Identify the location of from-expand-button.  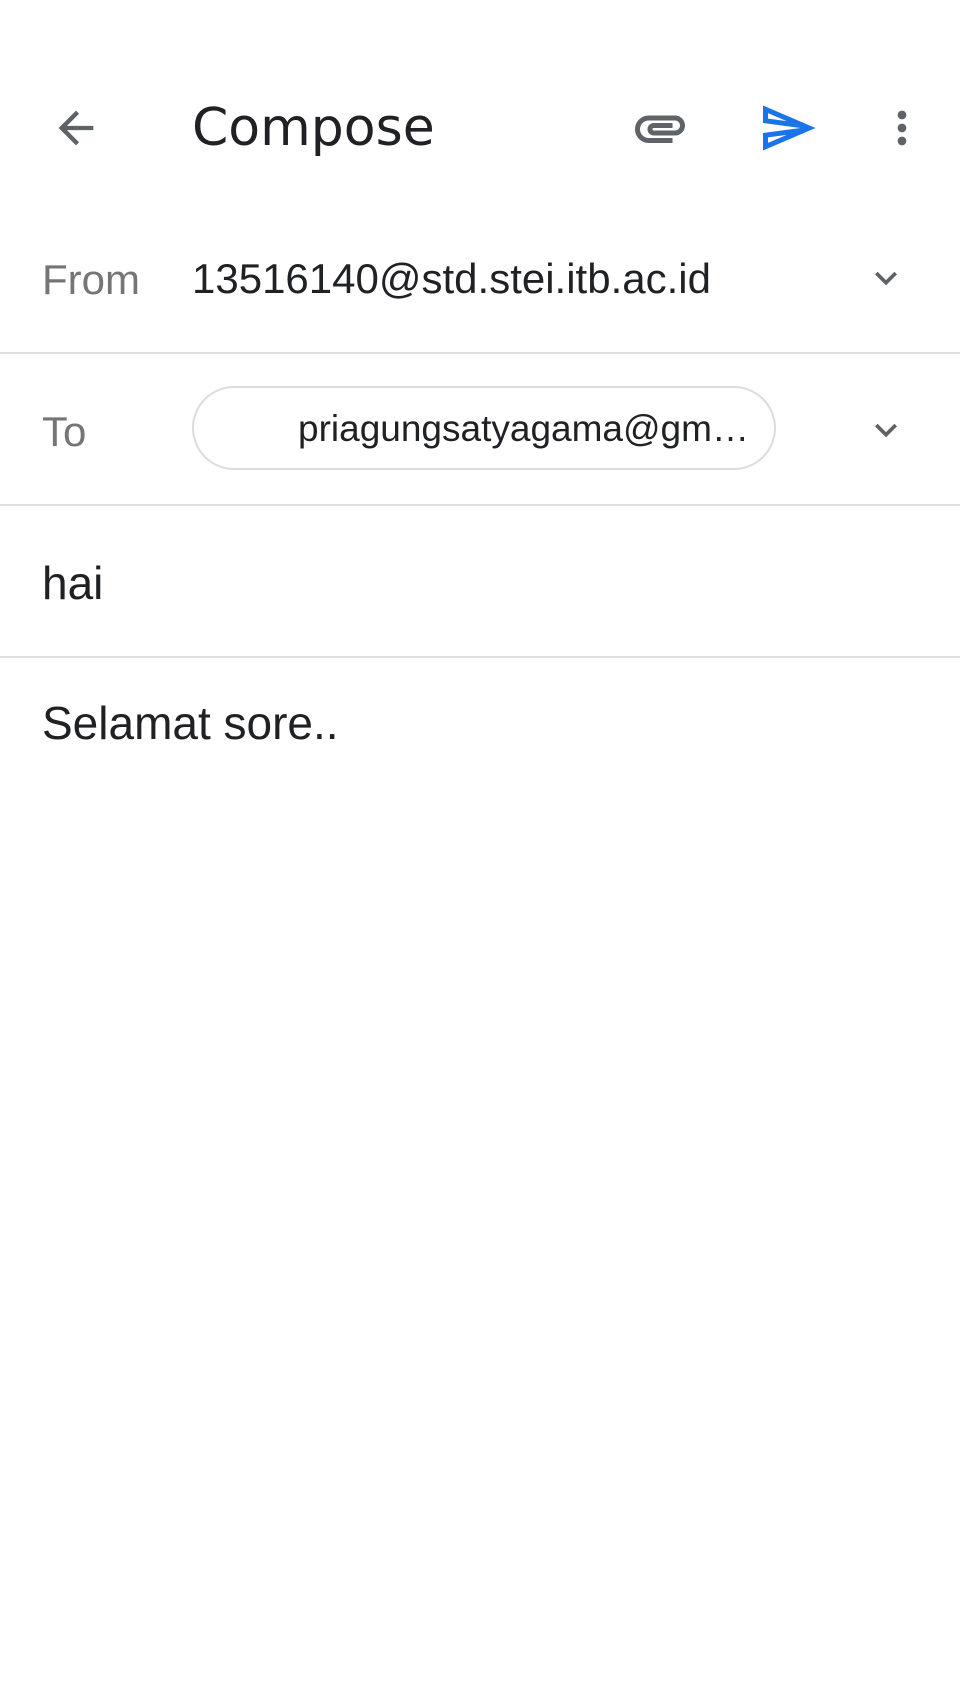
(886, 278).